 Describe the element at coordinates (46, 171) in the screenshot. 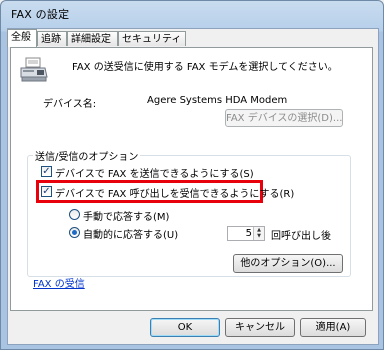

I see `send-fax-checkbox: ✓` at that location.